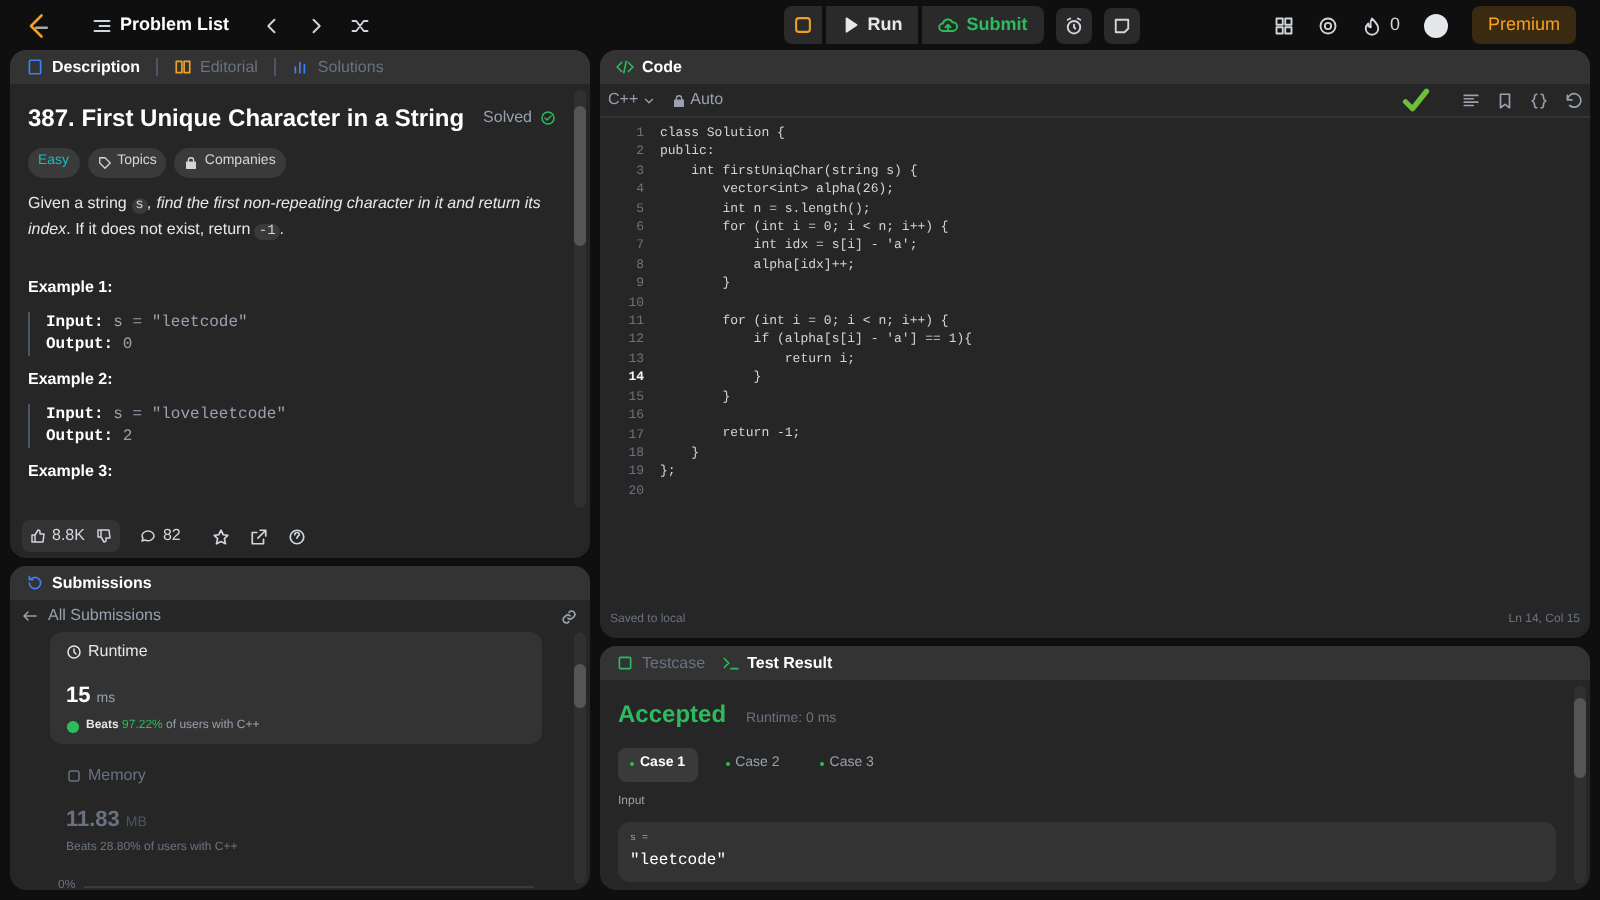 This screenshot has height=900, width=1600. Describe the element at coordinates (625, 67) in the screenshot. I see `code-icon` at that location.